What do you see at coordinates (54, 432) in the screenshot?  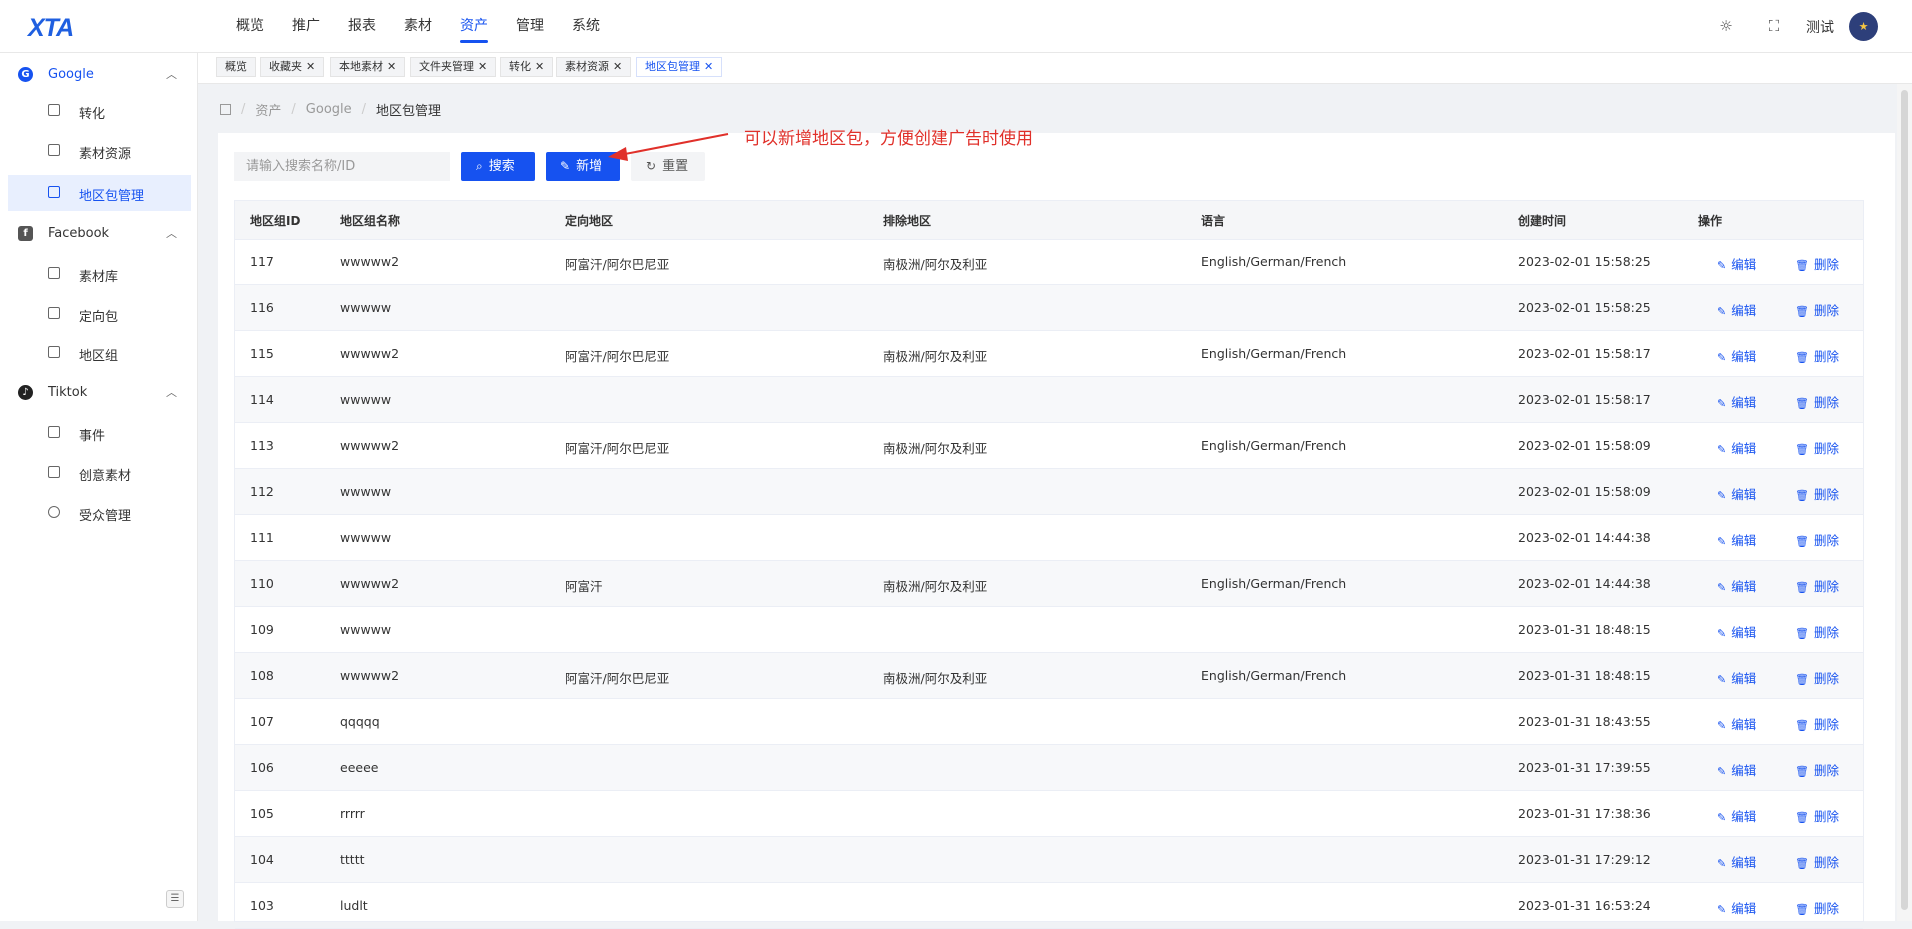 I see `paint-roller-icon` at bounding box center [54, 432].